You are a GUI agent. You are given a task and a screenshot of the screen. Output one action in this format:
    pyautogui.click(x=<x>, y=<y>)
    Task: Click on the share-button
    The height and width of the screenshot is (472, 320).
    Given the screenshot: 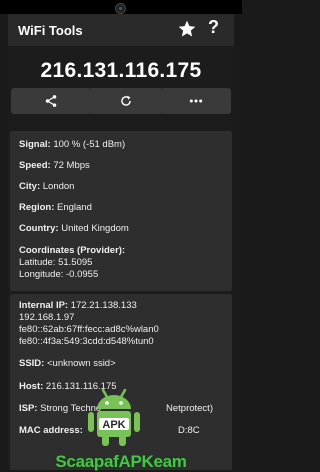 What is the action you would take?
    pyautogui.click(x=51, y=101)
    